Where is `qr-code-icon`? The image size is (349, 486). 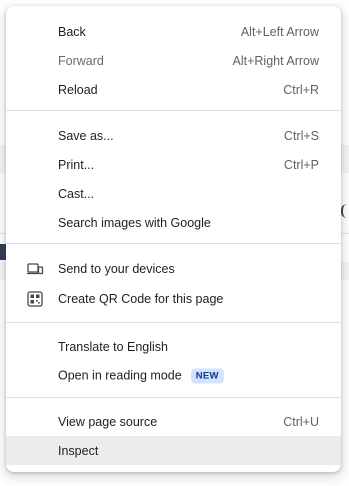 qr-code-icon is located at coordinates (35, 299).